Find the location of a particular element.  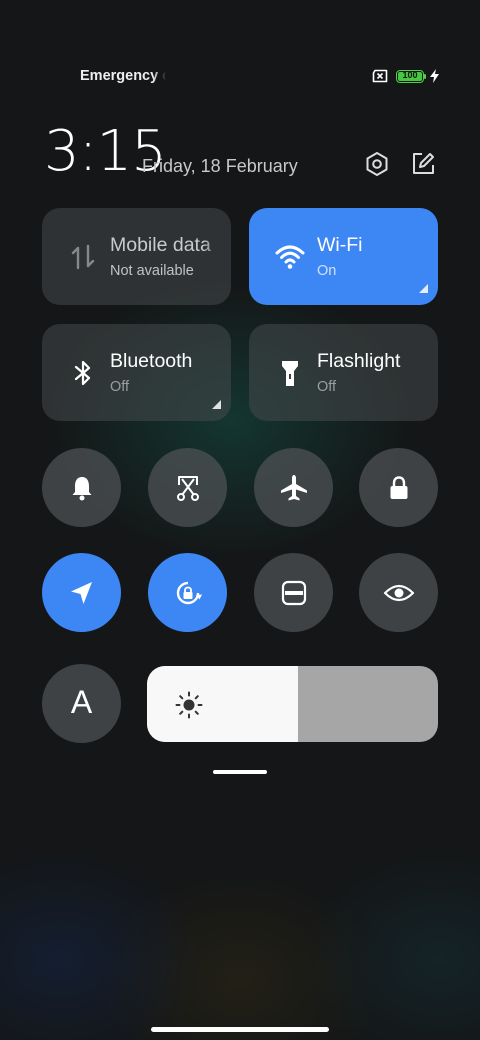

tile-wifi-status: On is located at coordinates (327, 271).